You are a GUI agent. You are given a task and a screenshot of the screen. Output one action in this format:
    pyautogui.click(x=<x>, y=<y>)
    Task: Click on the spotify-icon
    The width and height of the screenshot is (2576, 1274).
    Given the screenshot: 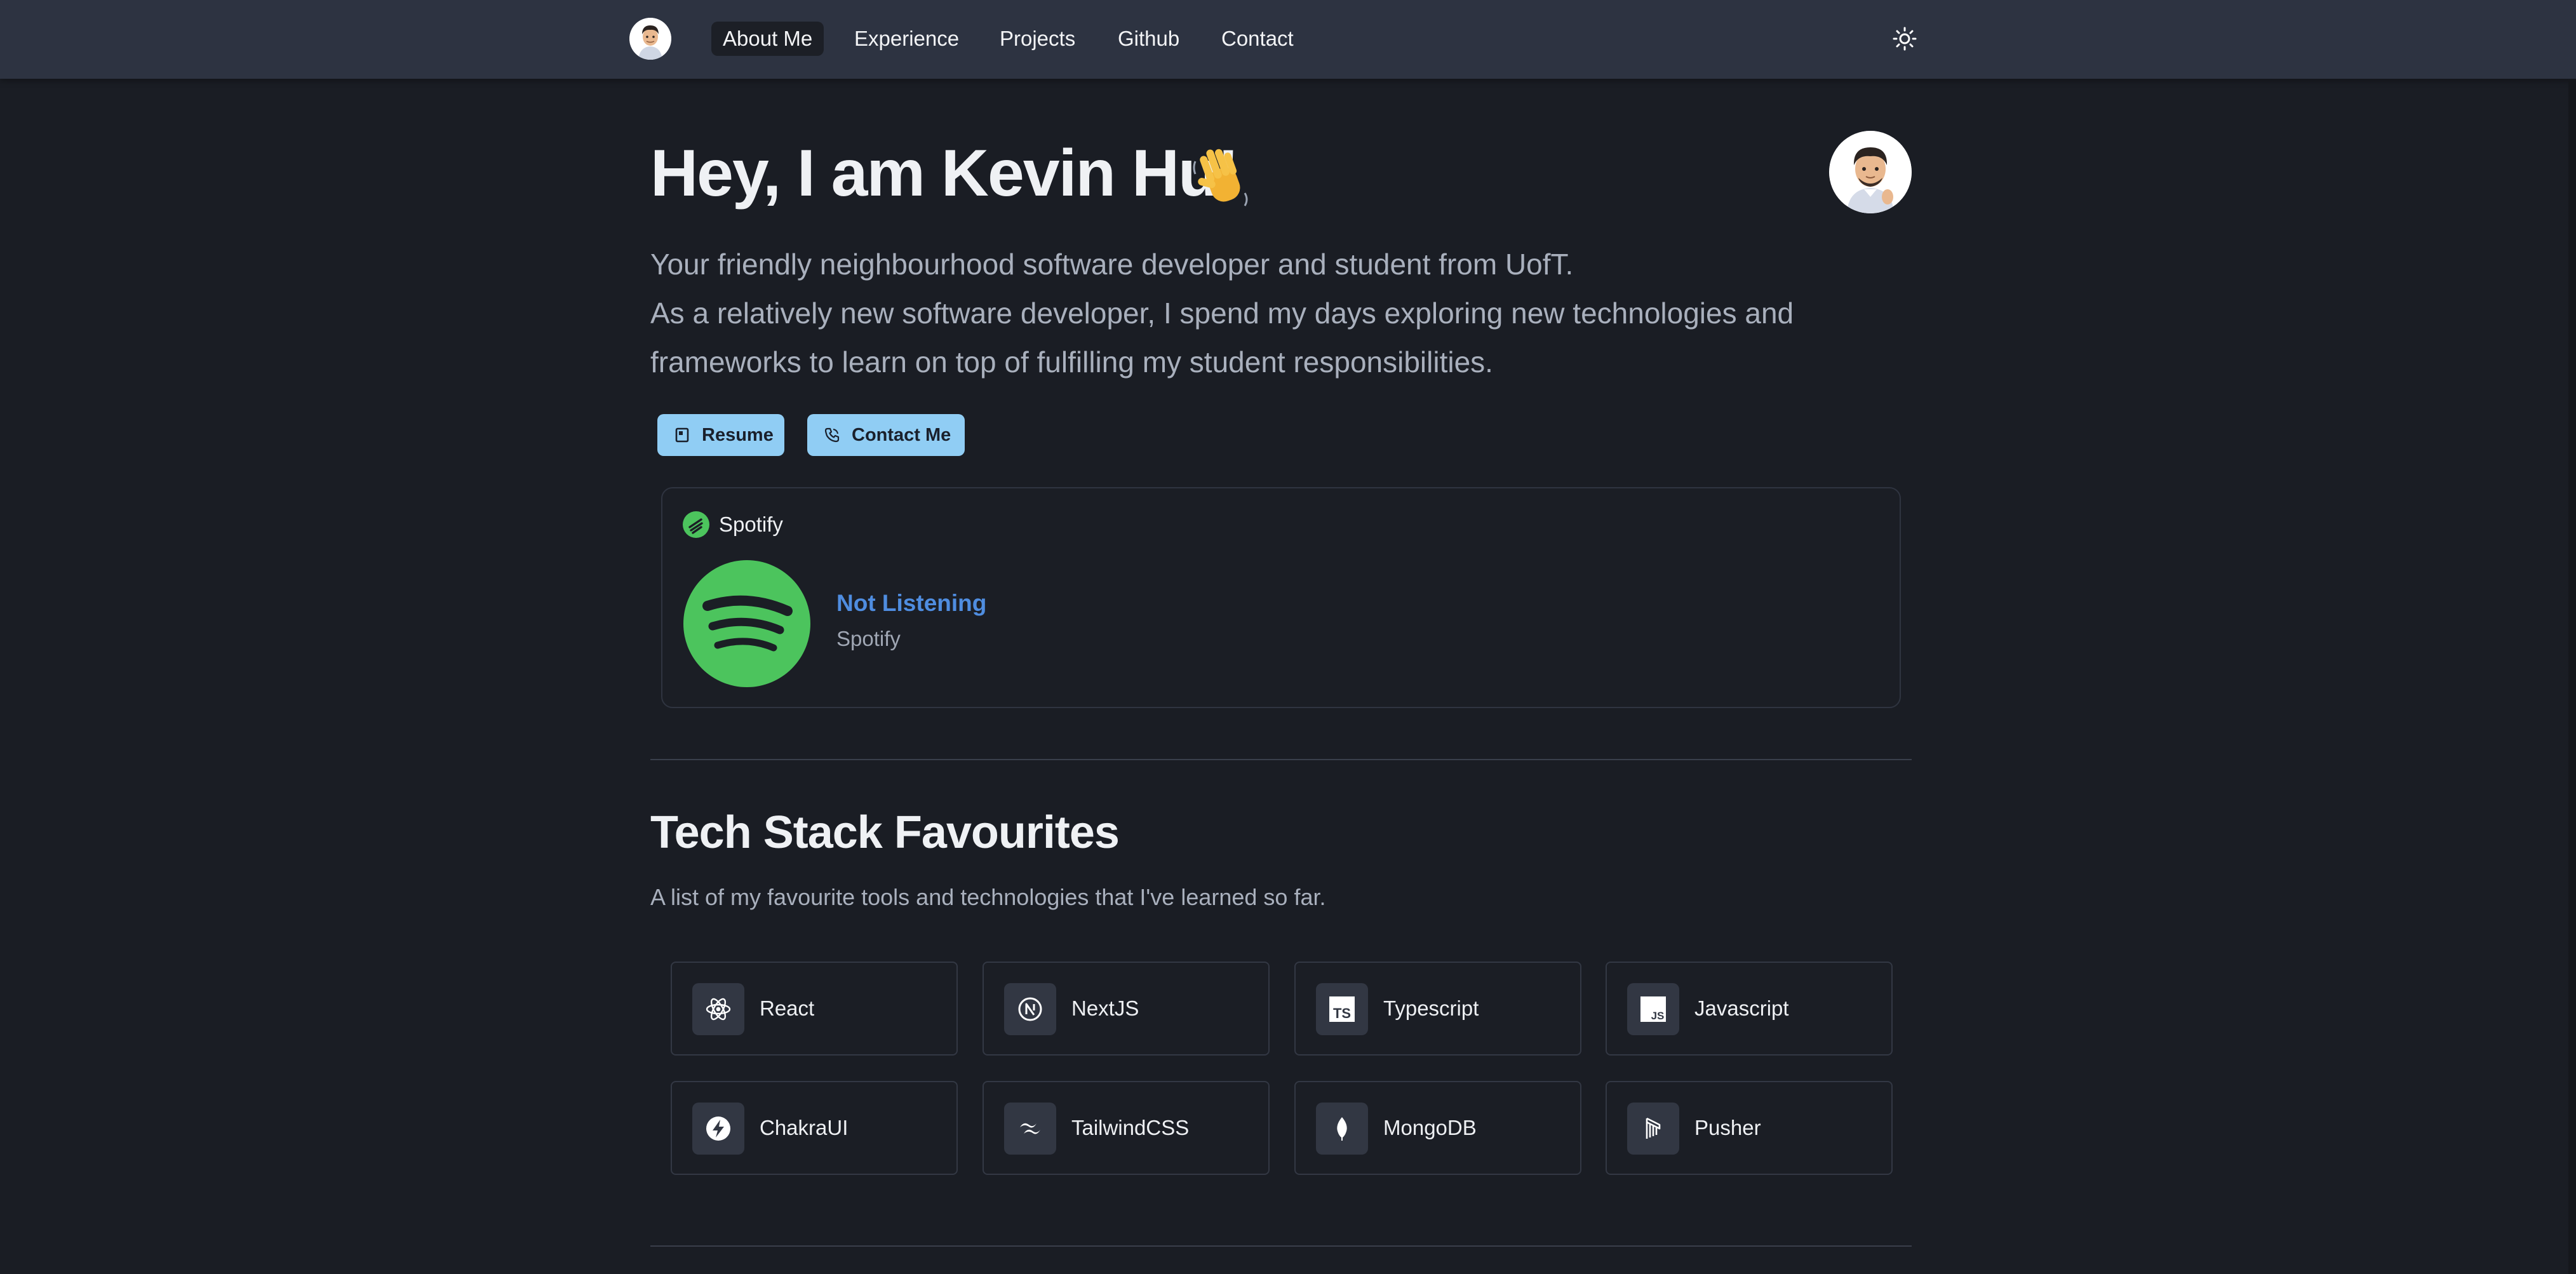 What is the action you would take?
    pyautogui.click(x=696, y=524)
    